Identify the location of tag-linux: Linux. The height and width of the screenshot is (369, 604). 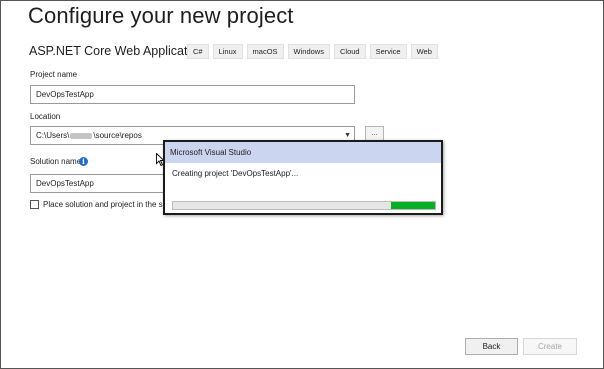
(227, 51).